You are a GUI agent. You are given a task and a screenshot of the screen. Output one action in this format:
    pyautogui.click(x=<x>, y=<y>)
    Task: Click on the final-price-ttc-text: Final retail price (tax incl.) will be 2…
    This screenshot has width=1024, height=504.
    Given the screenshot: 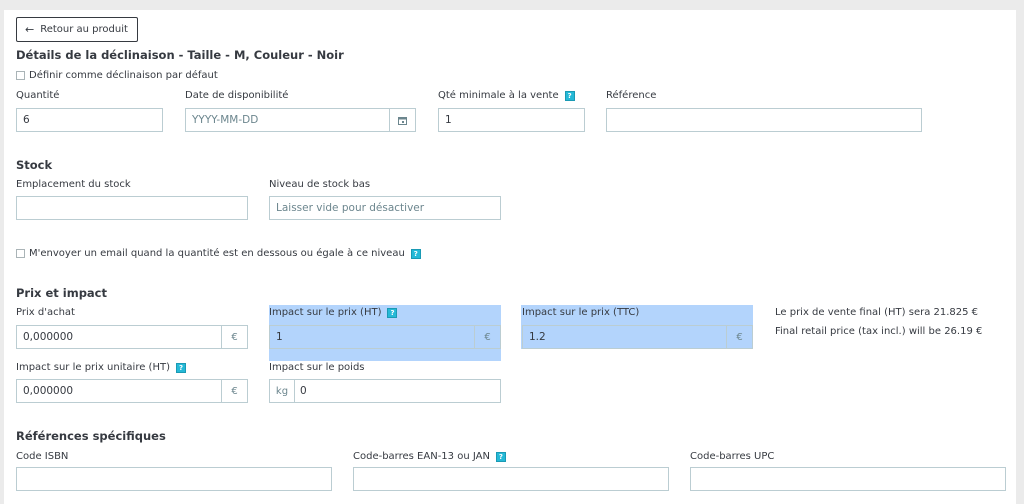 What is the action you would take?
    pyautogui.click(x=879, y=331)
    